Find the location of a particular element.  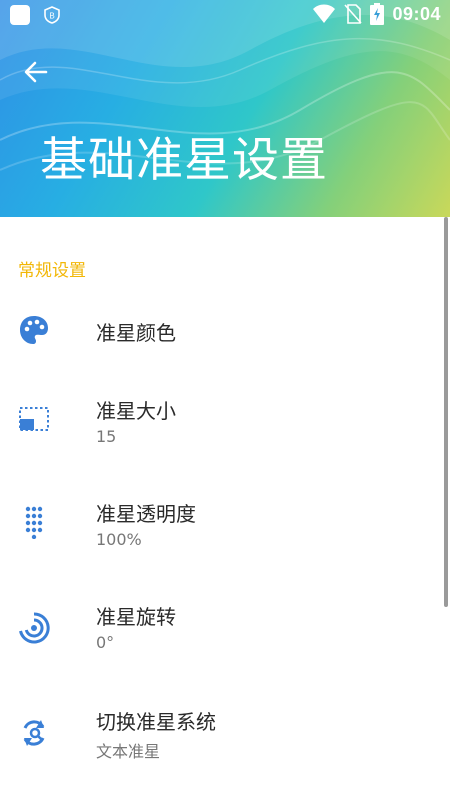

shield-icon: B is located at coordinates (52, 15).